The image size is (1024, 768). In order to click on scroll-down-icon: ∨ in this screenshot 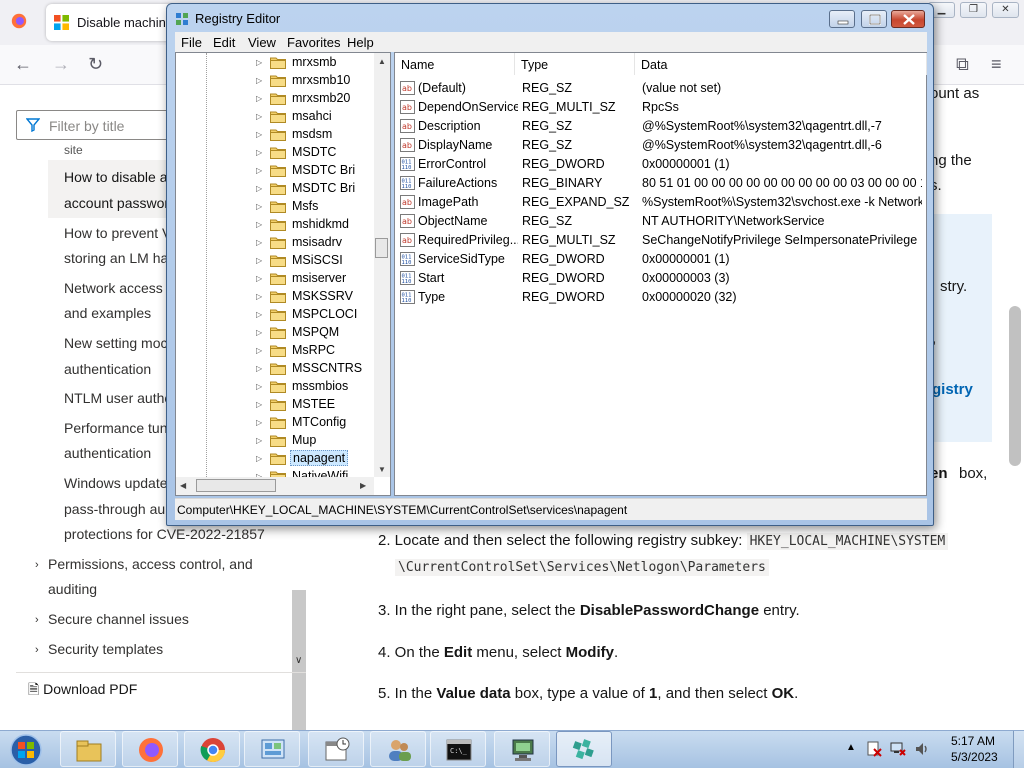, I will do `click(298, 660)`.